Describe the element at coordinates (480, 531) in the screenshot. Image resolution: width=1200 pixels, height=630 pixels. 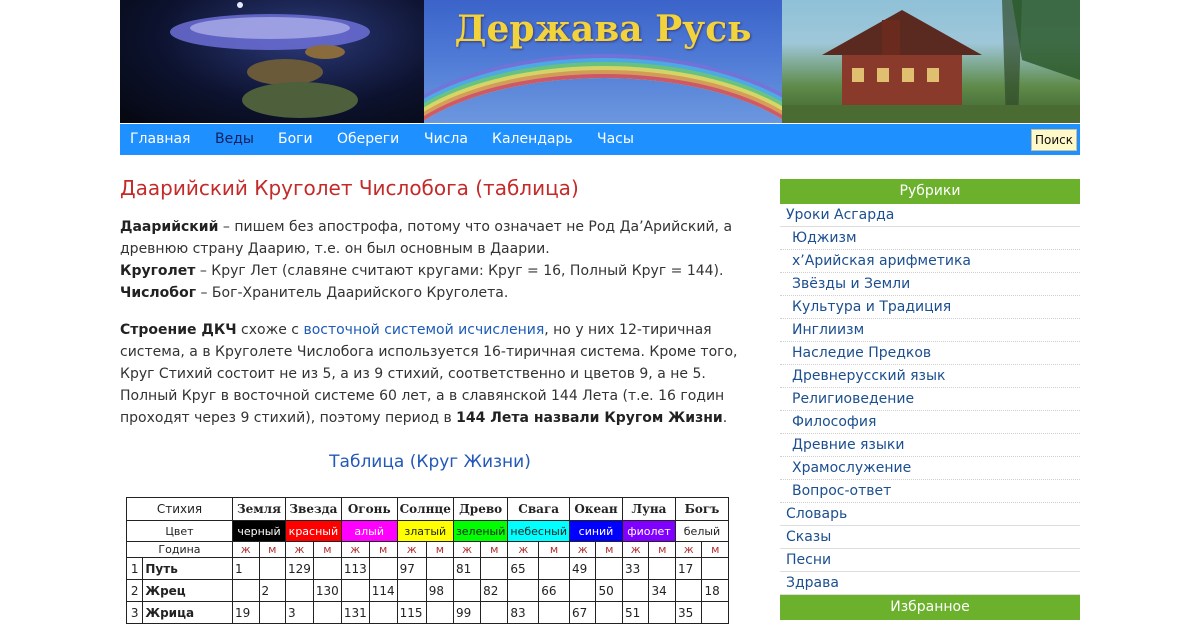
I see `color-cell: зеленый` at that location.